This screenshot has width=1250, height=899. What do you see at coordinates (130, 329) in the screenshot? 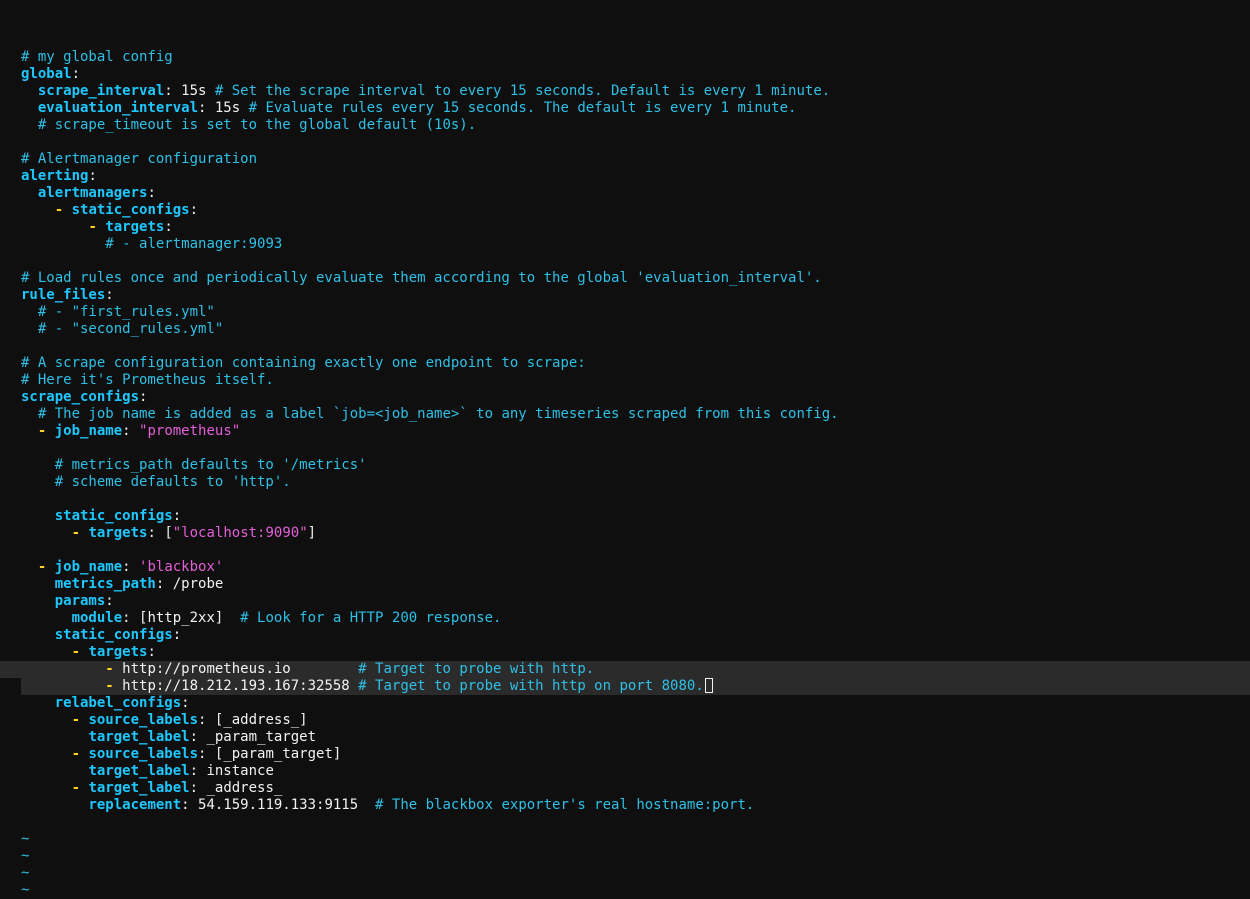
I see `comment-text: # - "second_rules.yml"` at bounding box center [130, 329].